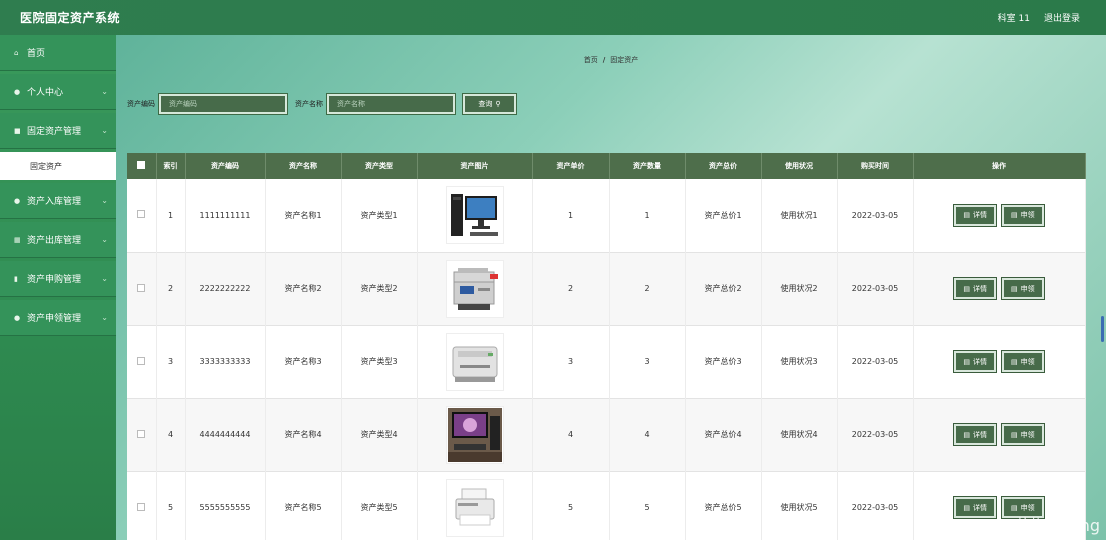 The height and width of the screenshot is (540, 1106). I want to click on current-user: 科室 11, so click(1014, 17).